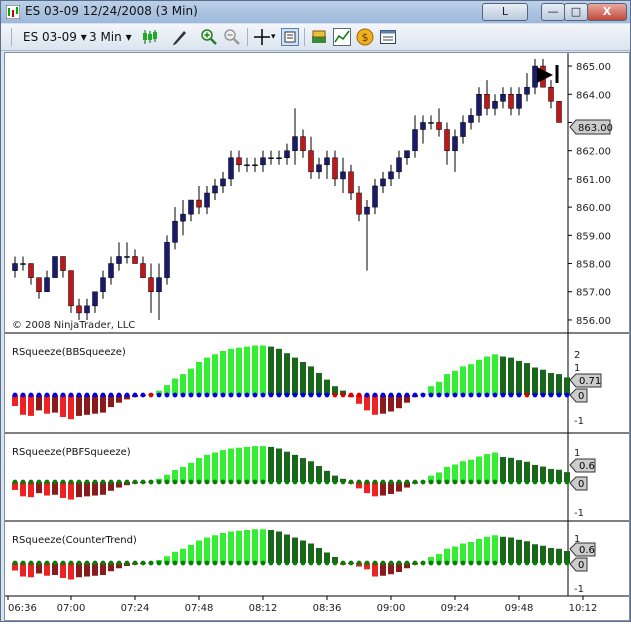  I want to click on crosshair-dropdown: ▾, so click(273, 37).